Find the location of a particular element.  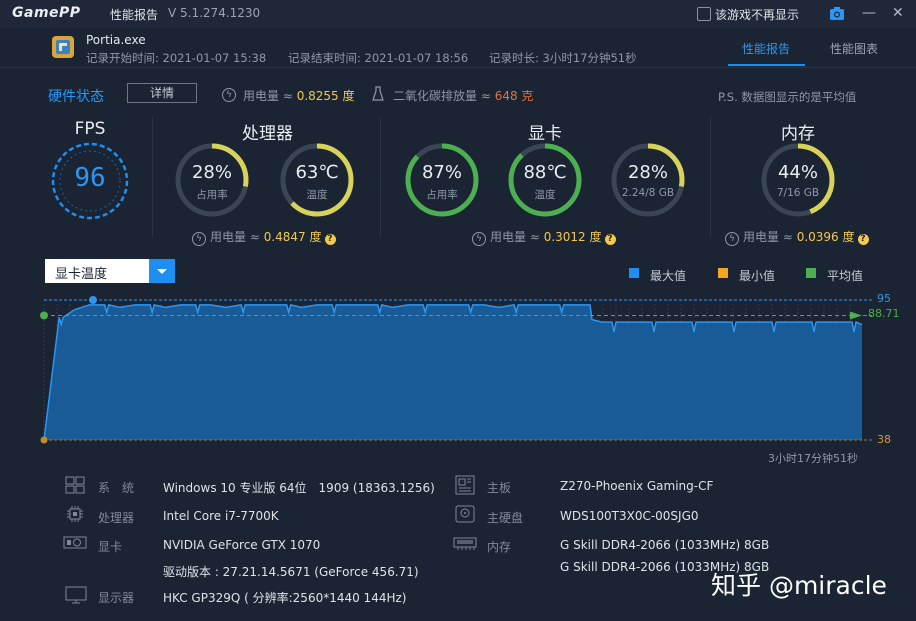

gpu-temp-gauge: 88℃ 温度 is located at coordinates (545, 180).